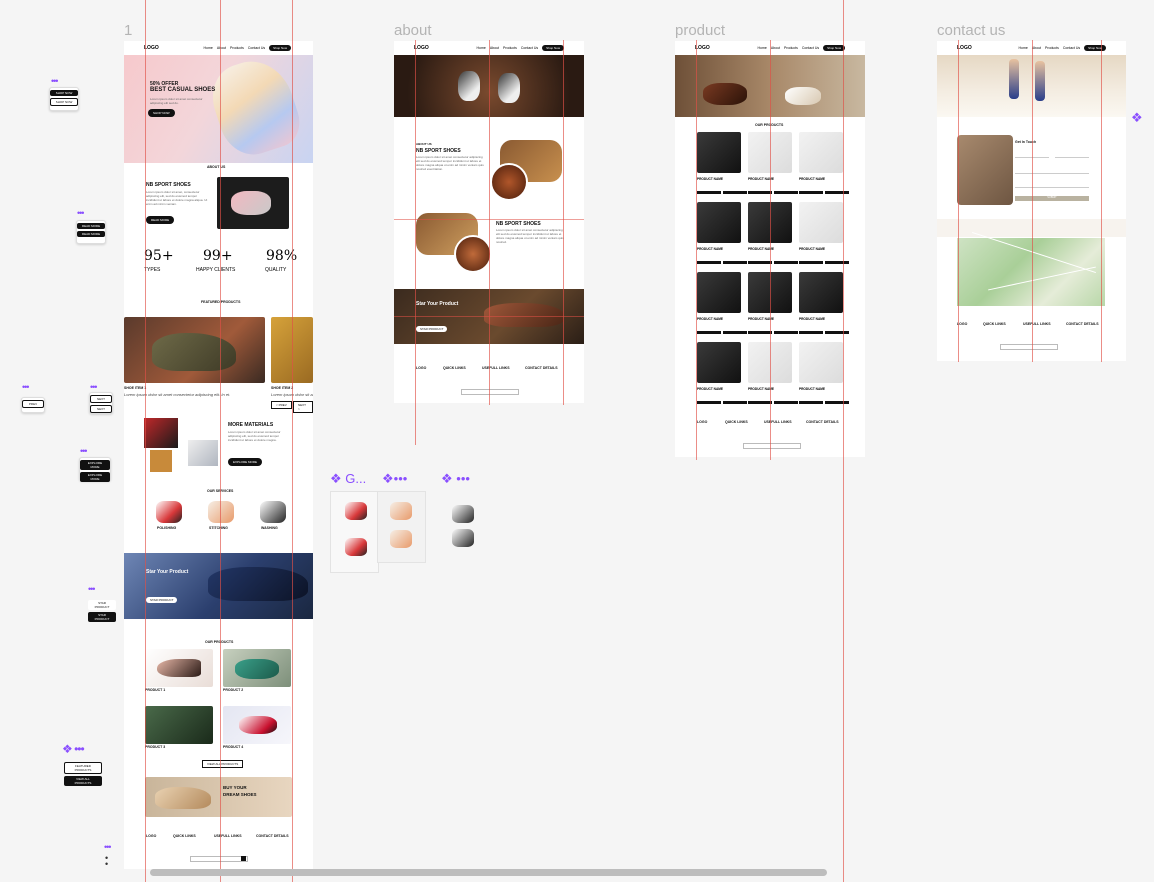 This screenshot has height=882, width=1154. I want to click on product-nav-link-contact: Contact Us, so click(810, 48).